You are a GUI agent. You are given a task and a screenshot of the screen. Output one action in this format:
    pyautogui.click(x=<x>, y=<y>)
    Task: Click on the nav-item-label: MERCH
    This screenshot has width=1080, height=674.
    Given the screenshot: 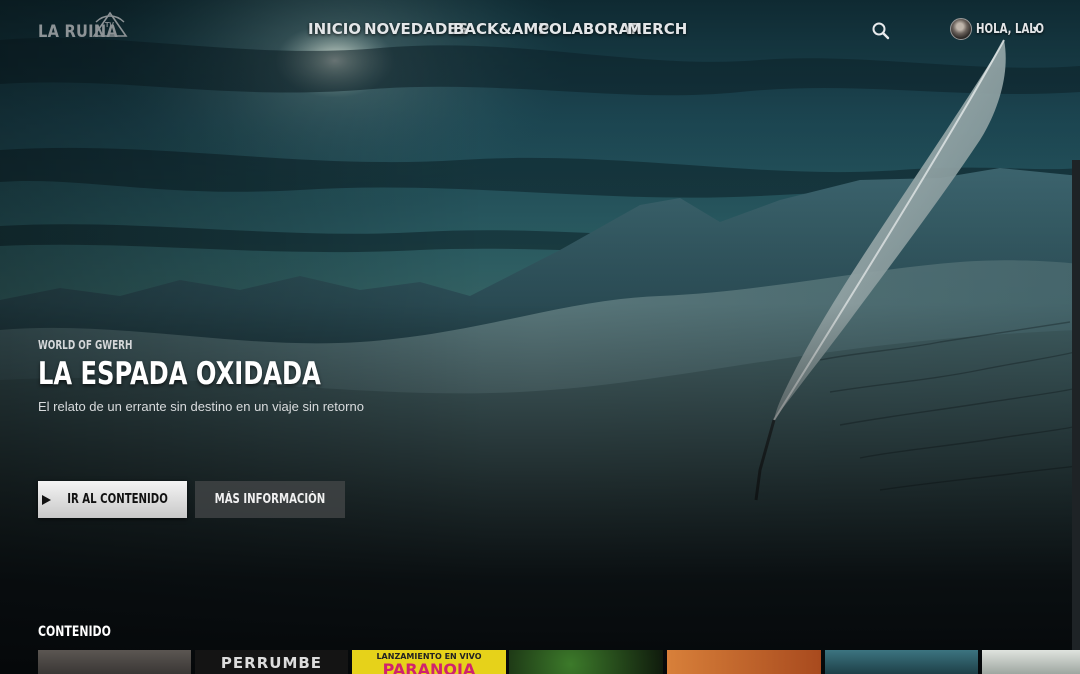 What is the action you would take?
    pyautogui.click(x=657, y=29)
    